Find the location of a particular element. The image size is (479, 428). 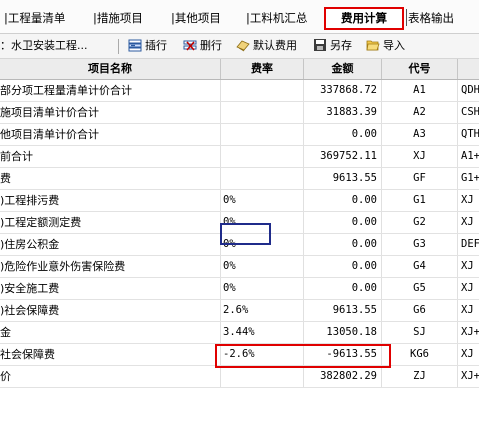

code-cell: G3 is located at coordinates (420, 244).